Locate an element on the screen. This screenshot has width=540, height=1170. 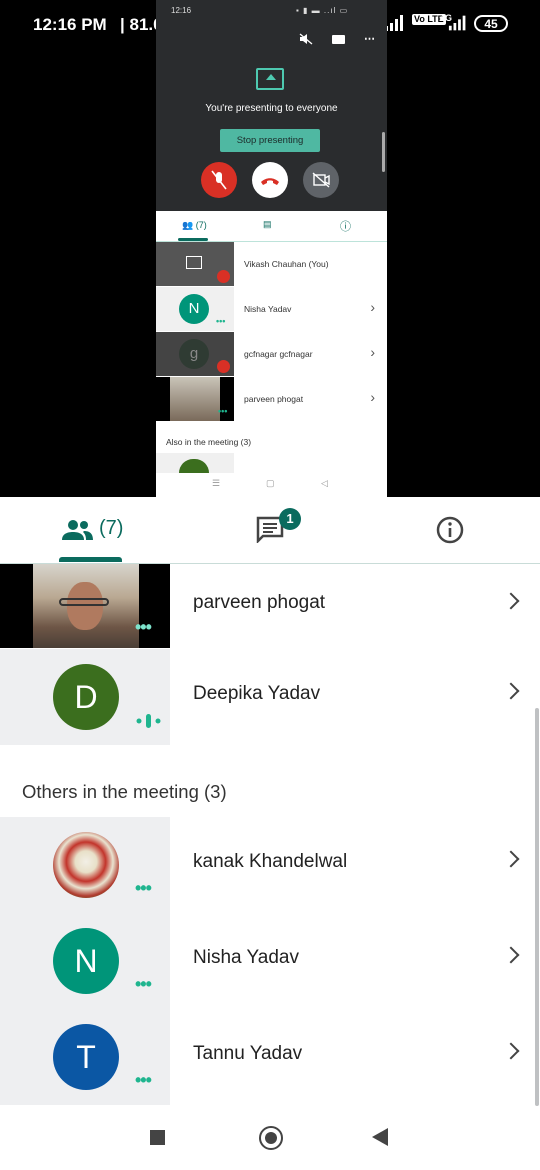
preview-avatar: g is located at coordinates (194, 354).